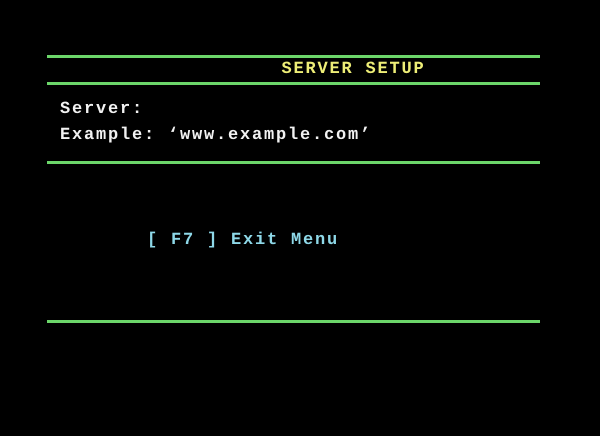 This screenshot has width=600, height=436. What do you see at coordinates (243, 241) in the screenshot?
I see `menu-option: [ F7 ] Exit Menu` at bounding box center [243, 241].